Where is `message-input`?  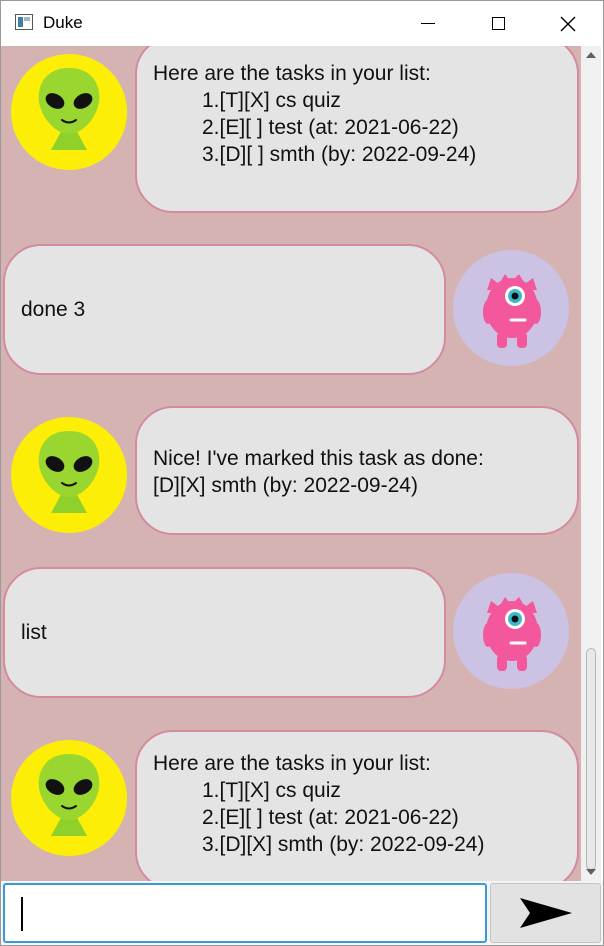
message-input is located at coordinates (245, 913).